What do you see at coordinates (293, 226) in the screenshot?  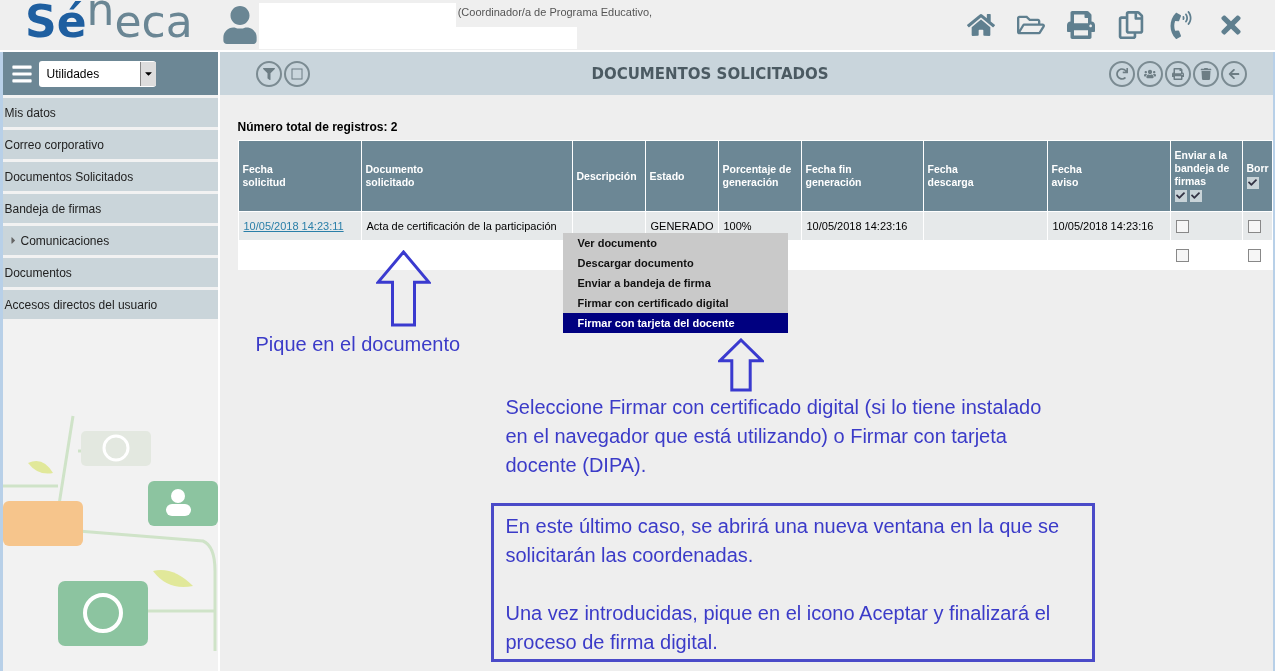 I see `date-link: 10/05/2018 14:23:11` at bounding box center [293, 226].